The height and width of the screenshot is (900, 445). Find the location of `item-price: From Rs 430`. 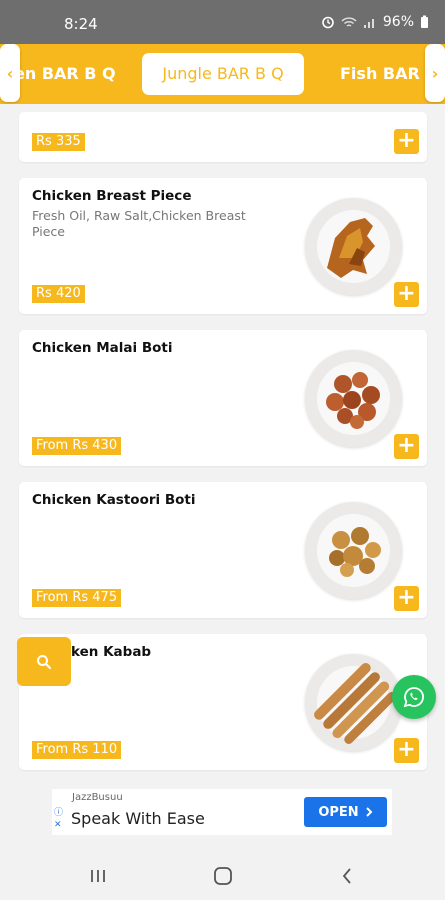

item-price: From Rs 430 is located at coordinates (77, 446).